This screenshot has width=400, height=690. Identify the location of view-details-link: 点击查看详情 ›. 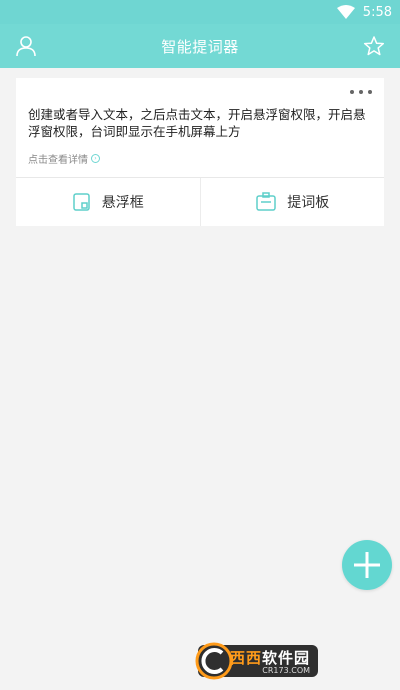
(64, 158).